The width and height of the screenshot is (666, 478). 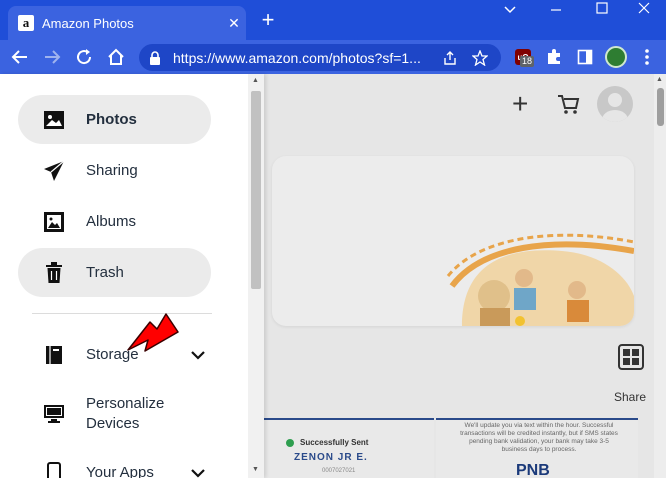 What do you see at coordinates (631, 357) in the screenshot?
I see `grid-view-button` at bounding box center [631, 357].